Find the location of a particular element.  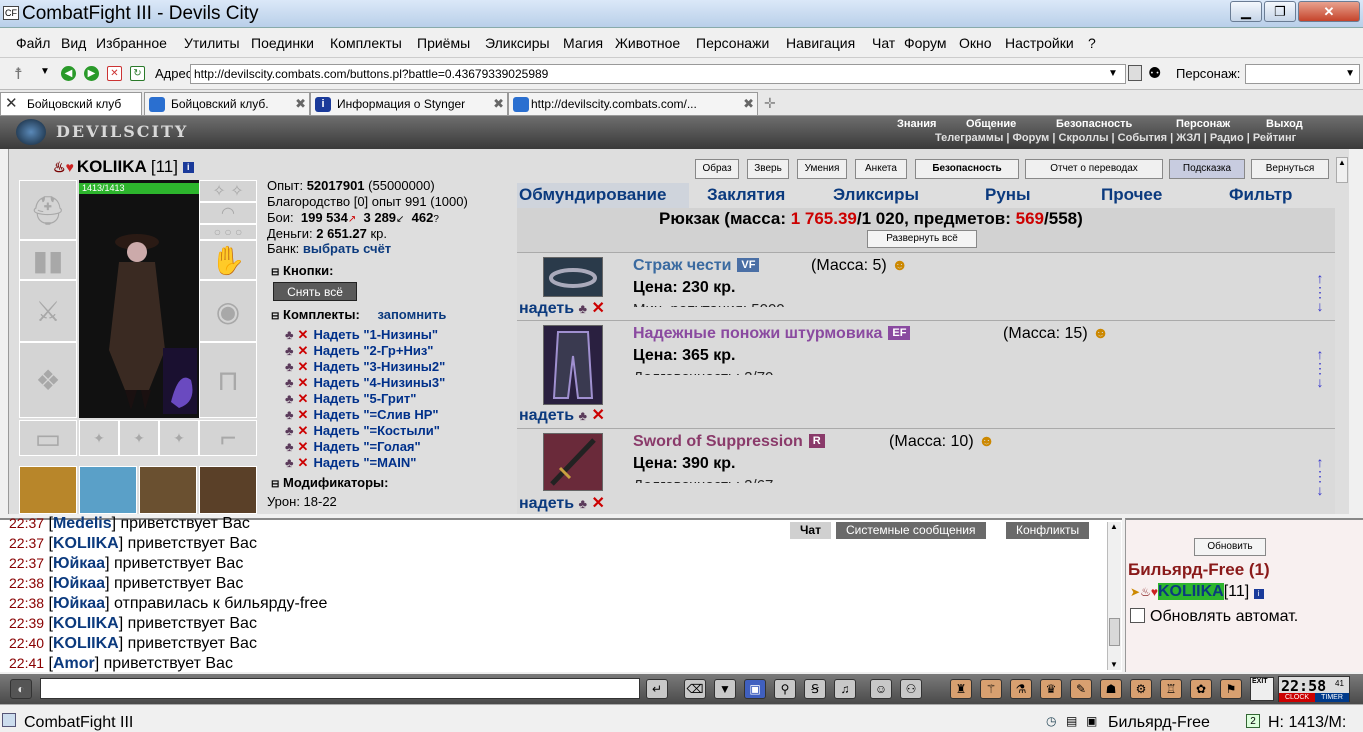

slot-extra-1: ✦ is located at coordinates (99, 438).